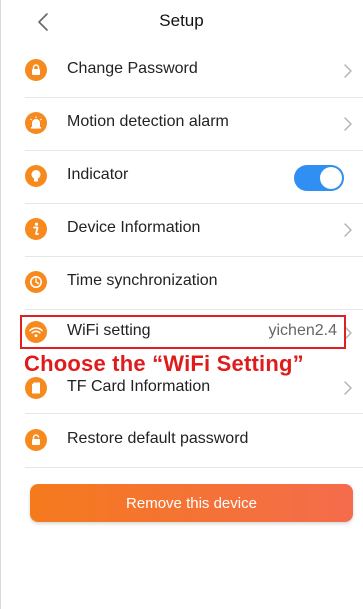  I want to click on setting-label: Restore default password, so click(158, 438).